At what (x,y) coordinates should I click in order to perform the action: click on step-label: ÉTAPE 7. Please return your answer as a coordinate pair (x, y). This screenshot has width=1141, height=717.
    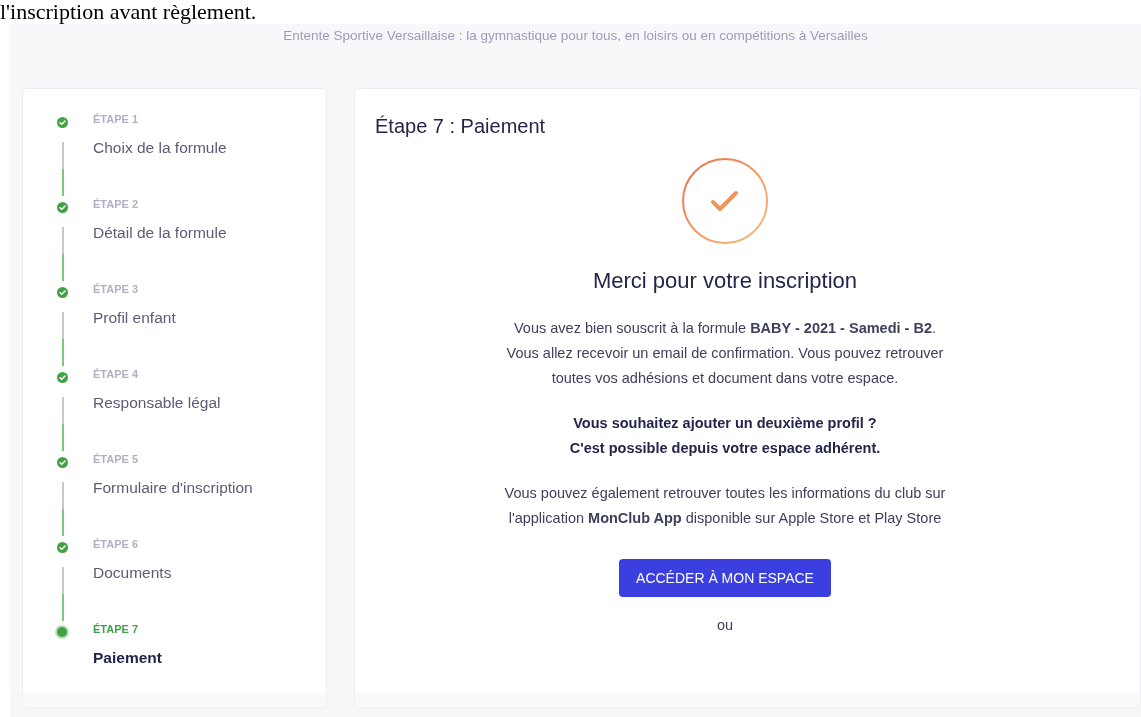
    Looking at the image, I should click on (116, 629).